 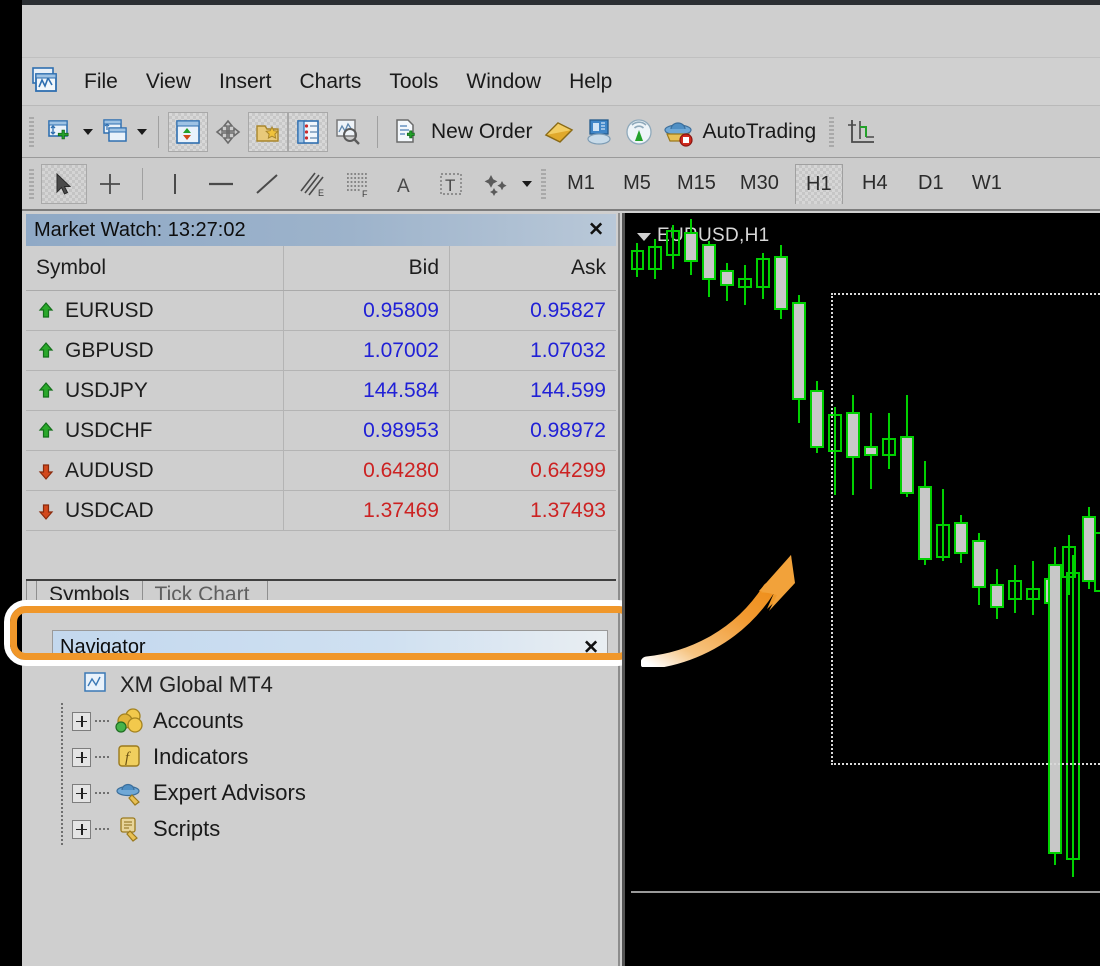 What do you see at coordinates (696, 184) in the screenshot?
I see `timeframe-m15: M15` at bounding box center [696, 184].